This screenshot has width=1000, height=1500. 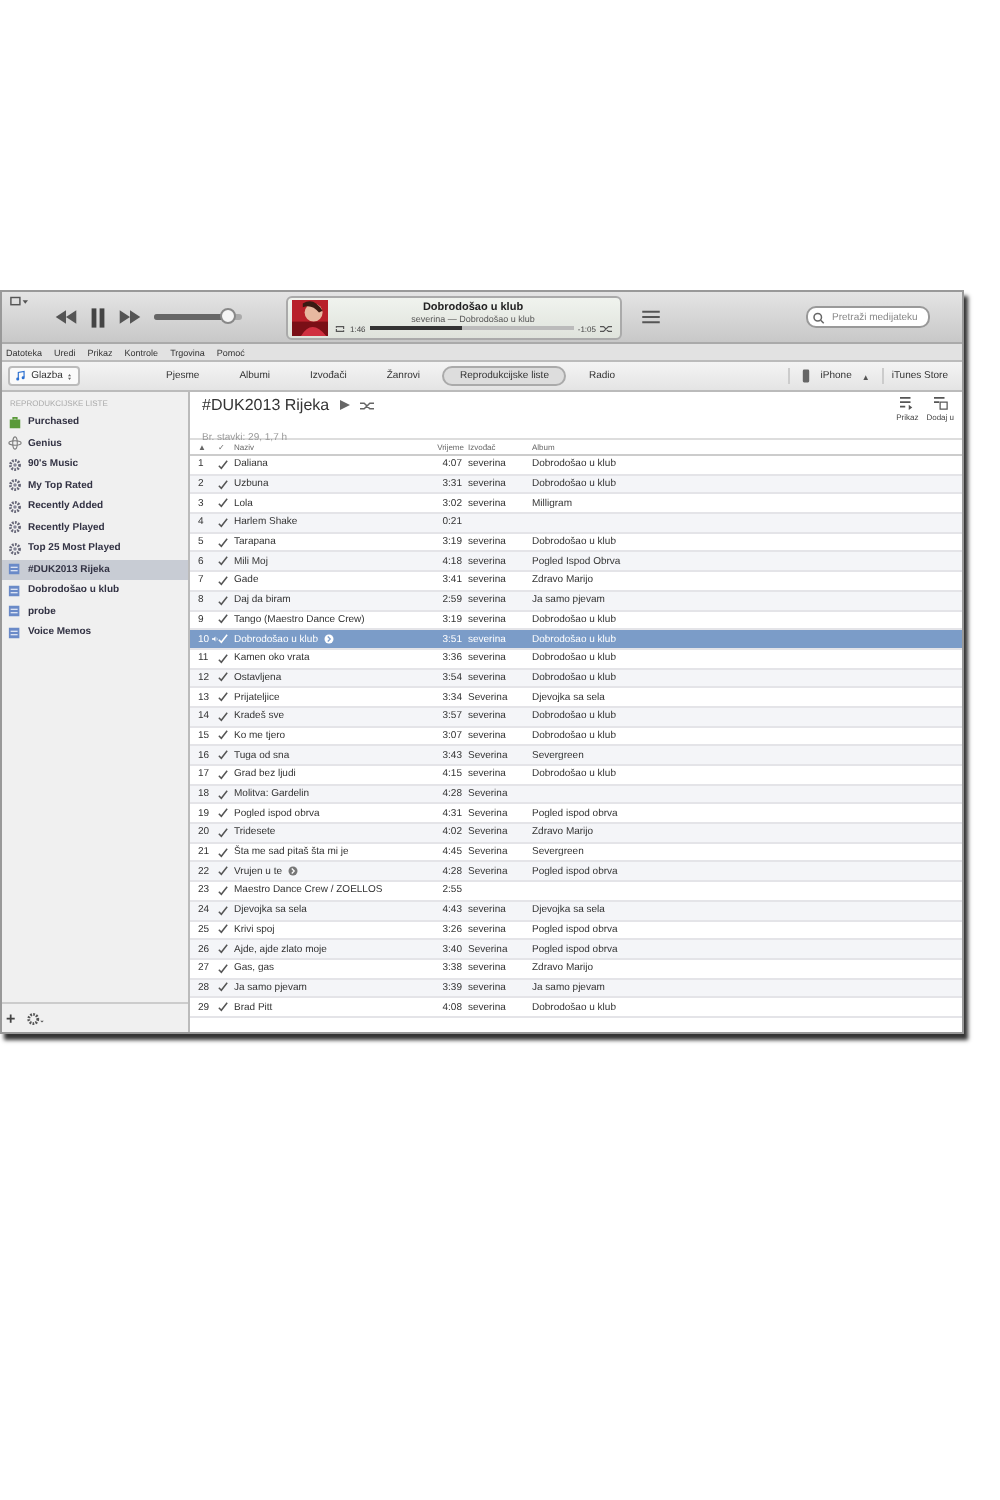 What do you see at coordinates (98, 317) in the screenshot?
I see `pause-icon` at bounding box center [98, 317].